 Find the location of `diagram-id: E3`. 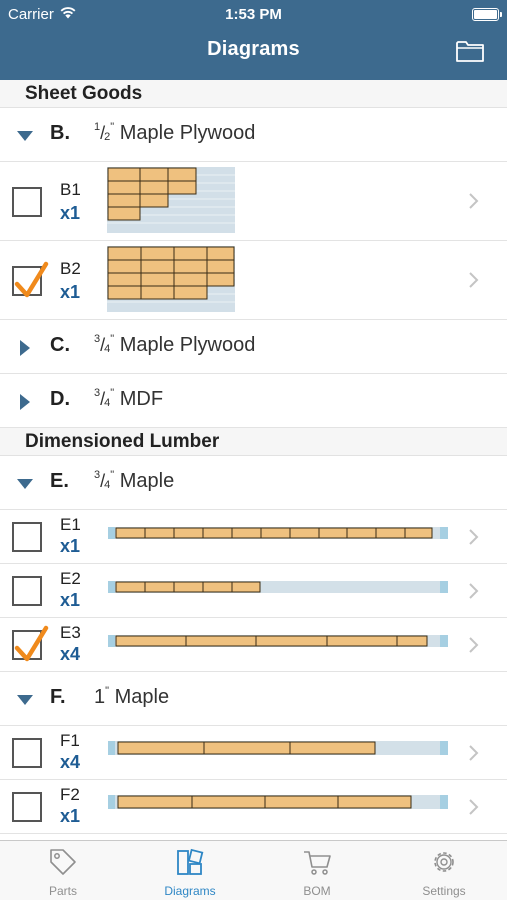

diagram-id: E3 is located at coordinates (70, 632).